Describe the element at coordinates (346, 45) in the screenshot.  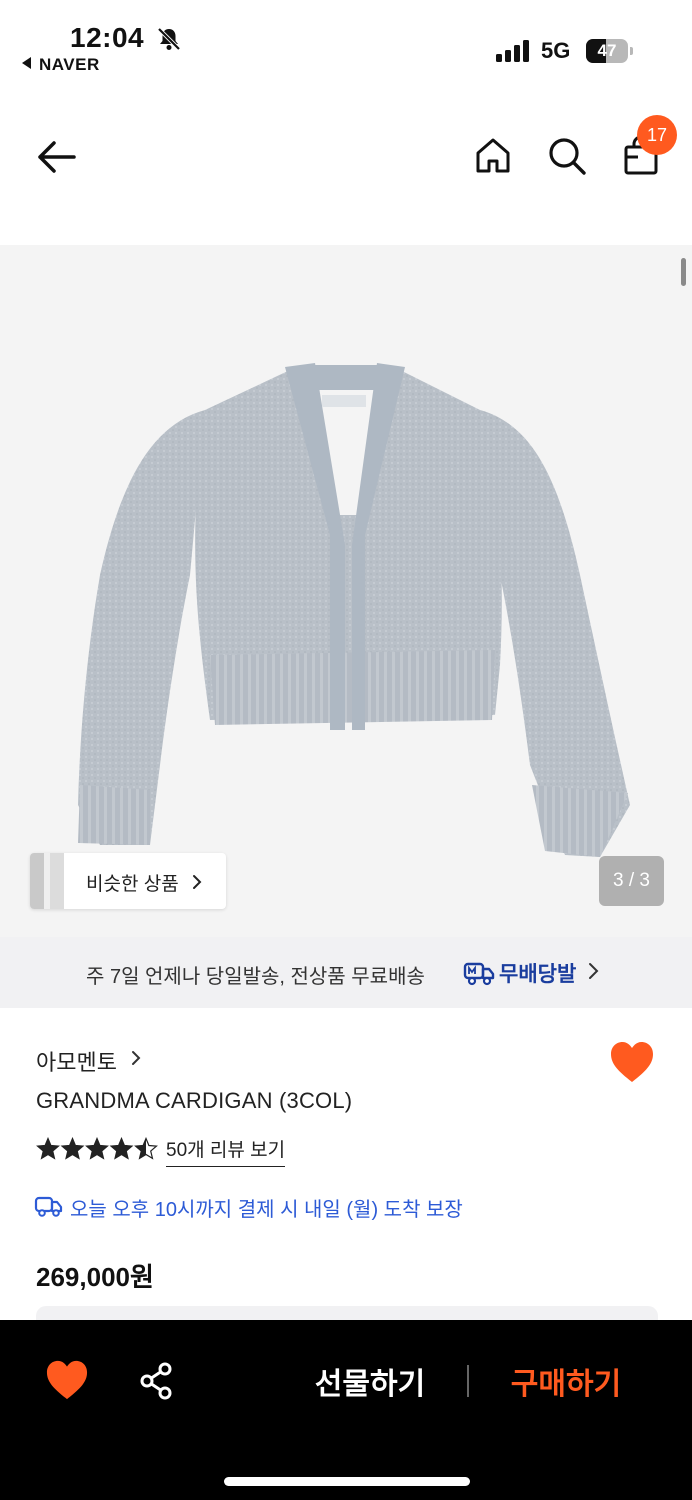
I see `status-bar: 12:04 NAVER 5G 47` at that location.